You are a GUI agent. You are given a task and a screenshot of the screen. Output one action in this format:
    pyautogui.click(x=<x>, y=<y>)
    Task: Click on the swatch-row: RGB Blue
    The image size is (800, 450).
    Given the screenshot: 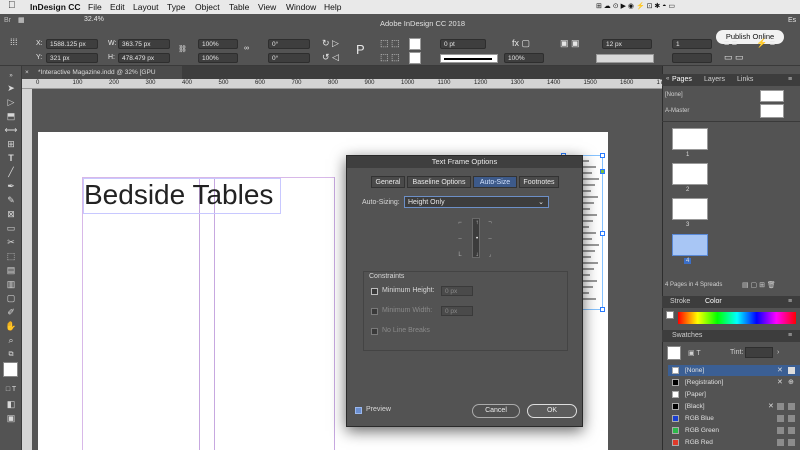 What is the action you would take?
    pyautogui.click(x=734, y=418)
    